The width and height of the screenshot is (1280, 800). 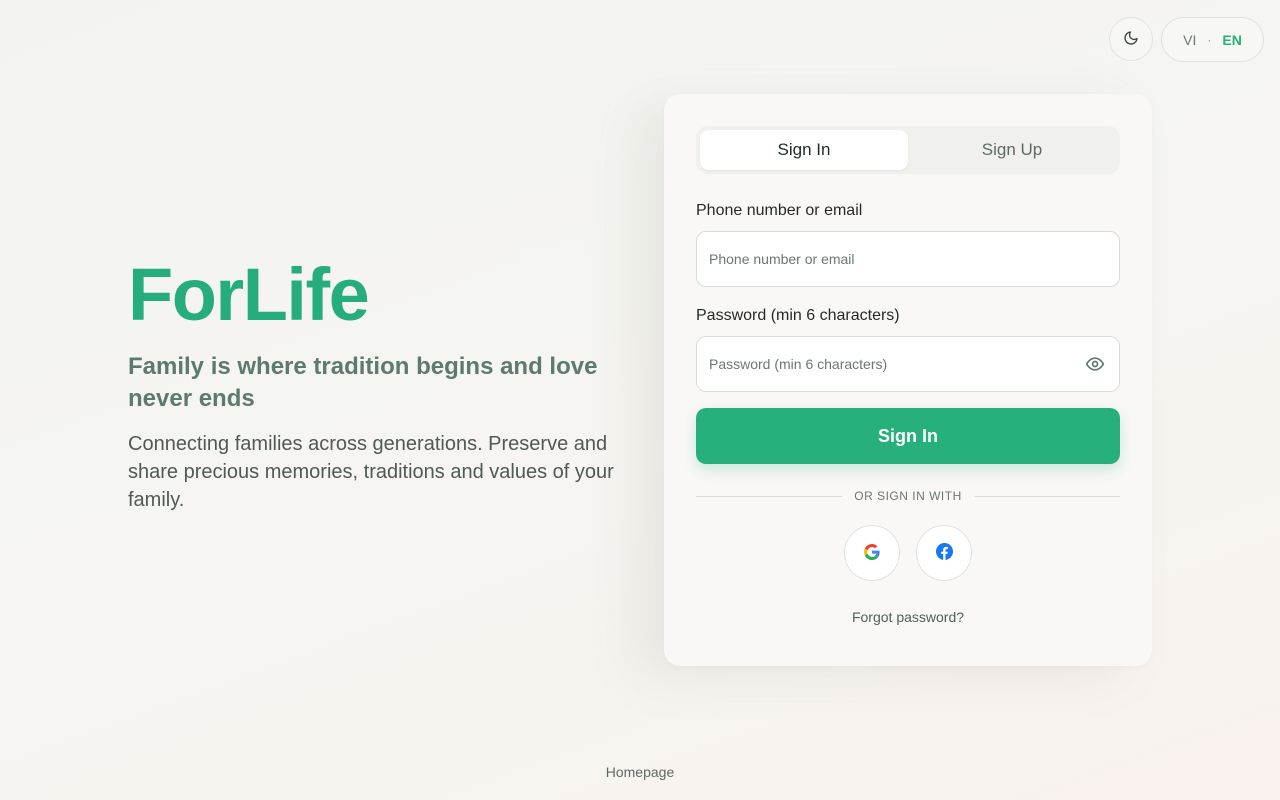 What do you see at coordinates (779, 210) in the screenshot?
I see `identifier-label: Phone number or email` at bounding box center [779, 210].